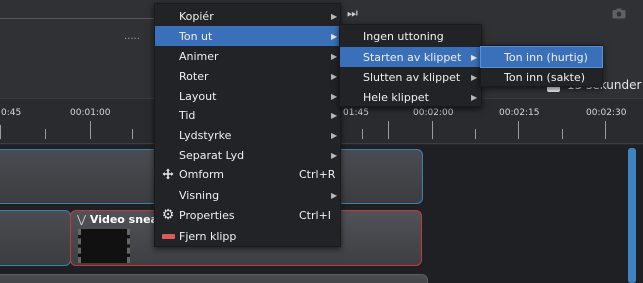 This screenshot has width=643, height=283. Describe the element at coordinates (356, 113) in the screenshot. I see `ruler-label: 01:45` at that location.